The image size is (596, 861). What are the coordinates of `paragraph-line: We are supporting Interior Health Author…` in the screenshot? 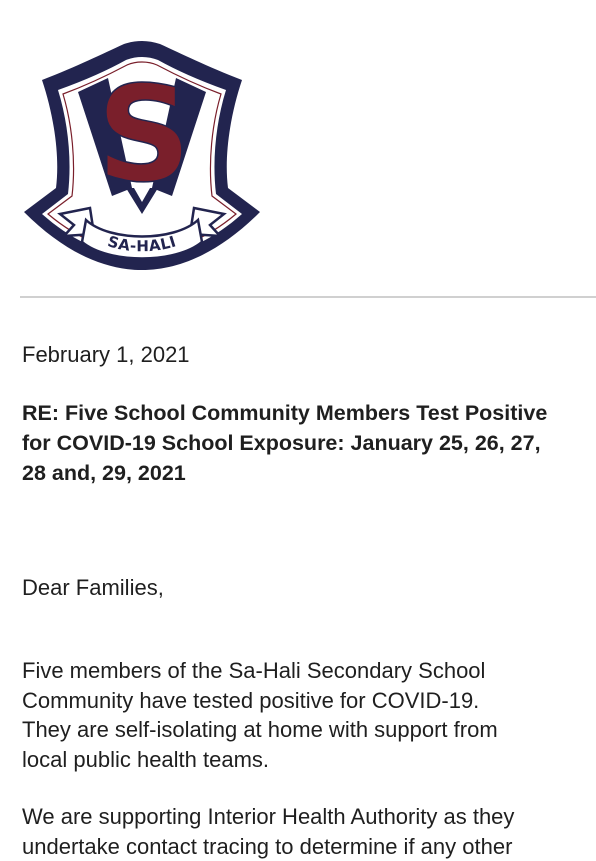 It's located at (268, 817).